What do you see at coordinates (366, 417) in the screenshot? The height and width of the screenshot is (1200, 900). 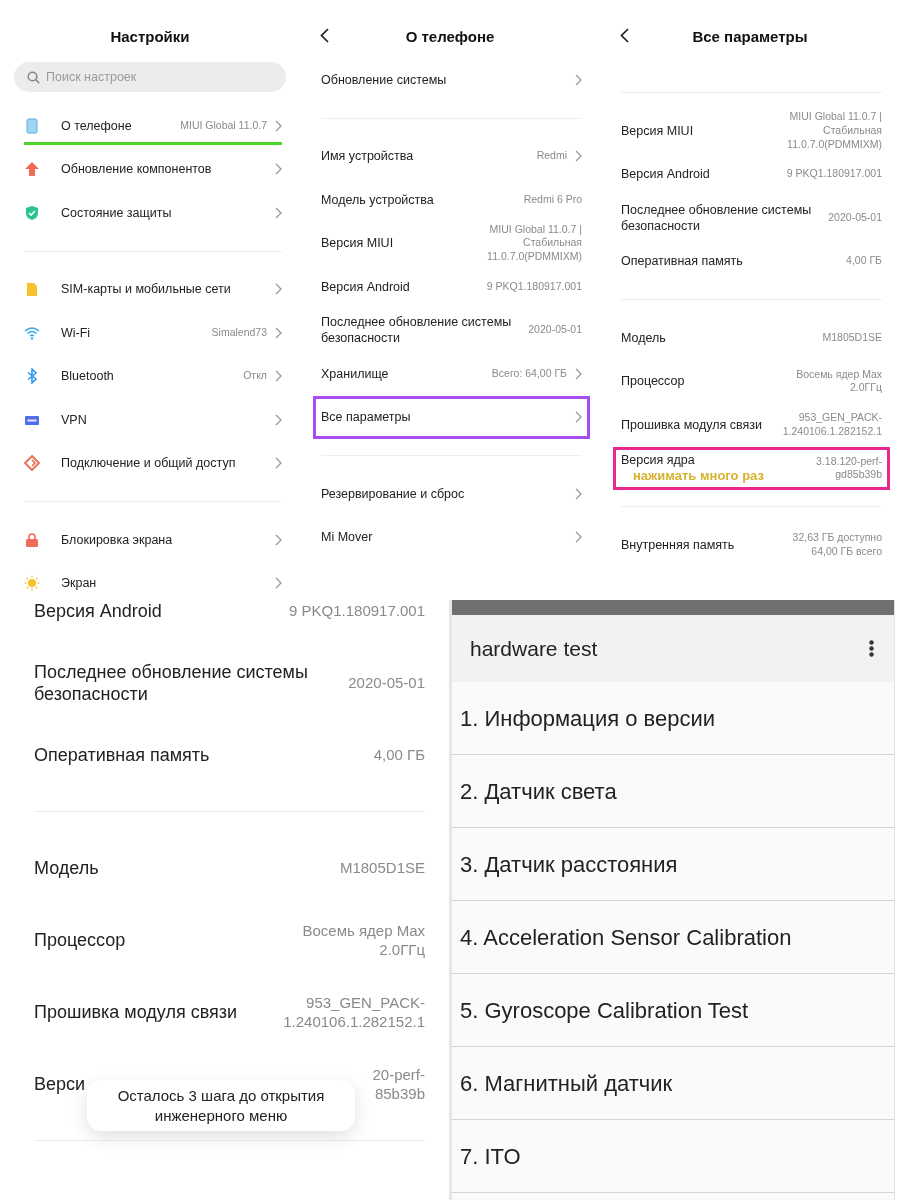 I see `setting-label: Все параметры` at bounding box center [366, 417].